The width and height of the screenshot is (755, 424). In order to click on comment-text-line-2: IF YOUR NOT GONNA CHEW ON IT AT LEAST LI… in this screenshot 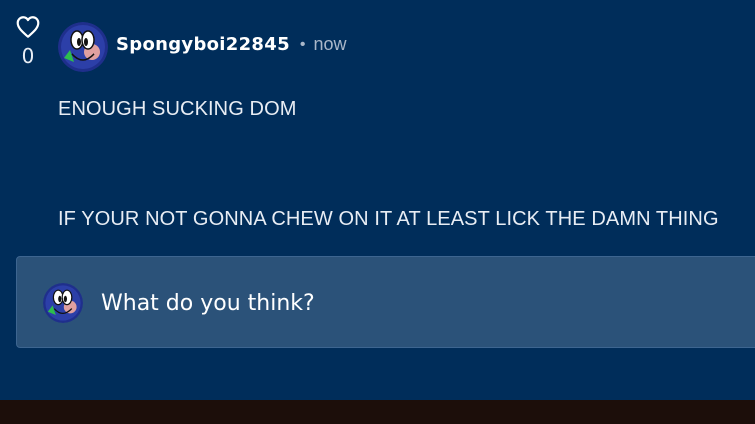, I will do `click(388, 219)`.